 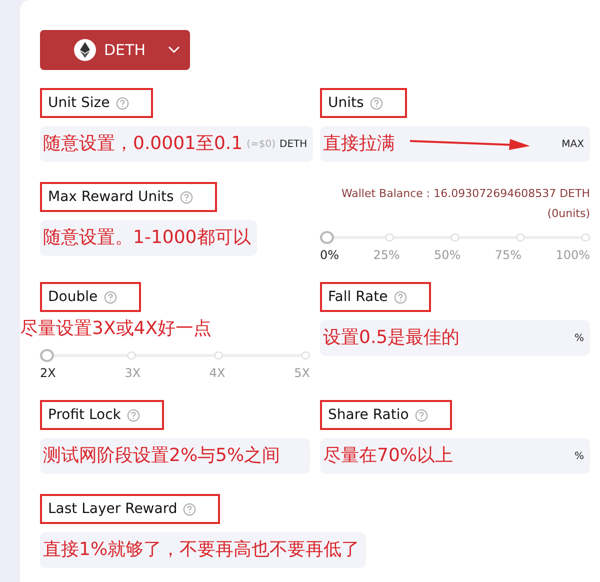 What do you see at coordinates (568, 214) in the screenshot?
I see `balance-units: (0units)` at bounding box center [568, 214].